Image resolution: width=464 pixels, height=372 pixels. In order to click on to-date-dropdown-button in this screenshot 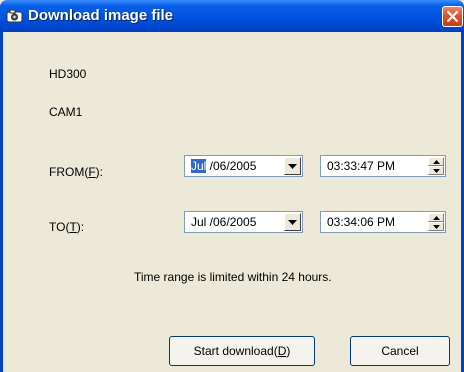, I will do `click(292, 222)`.